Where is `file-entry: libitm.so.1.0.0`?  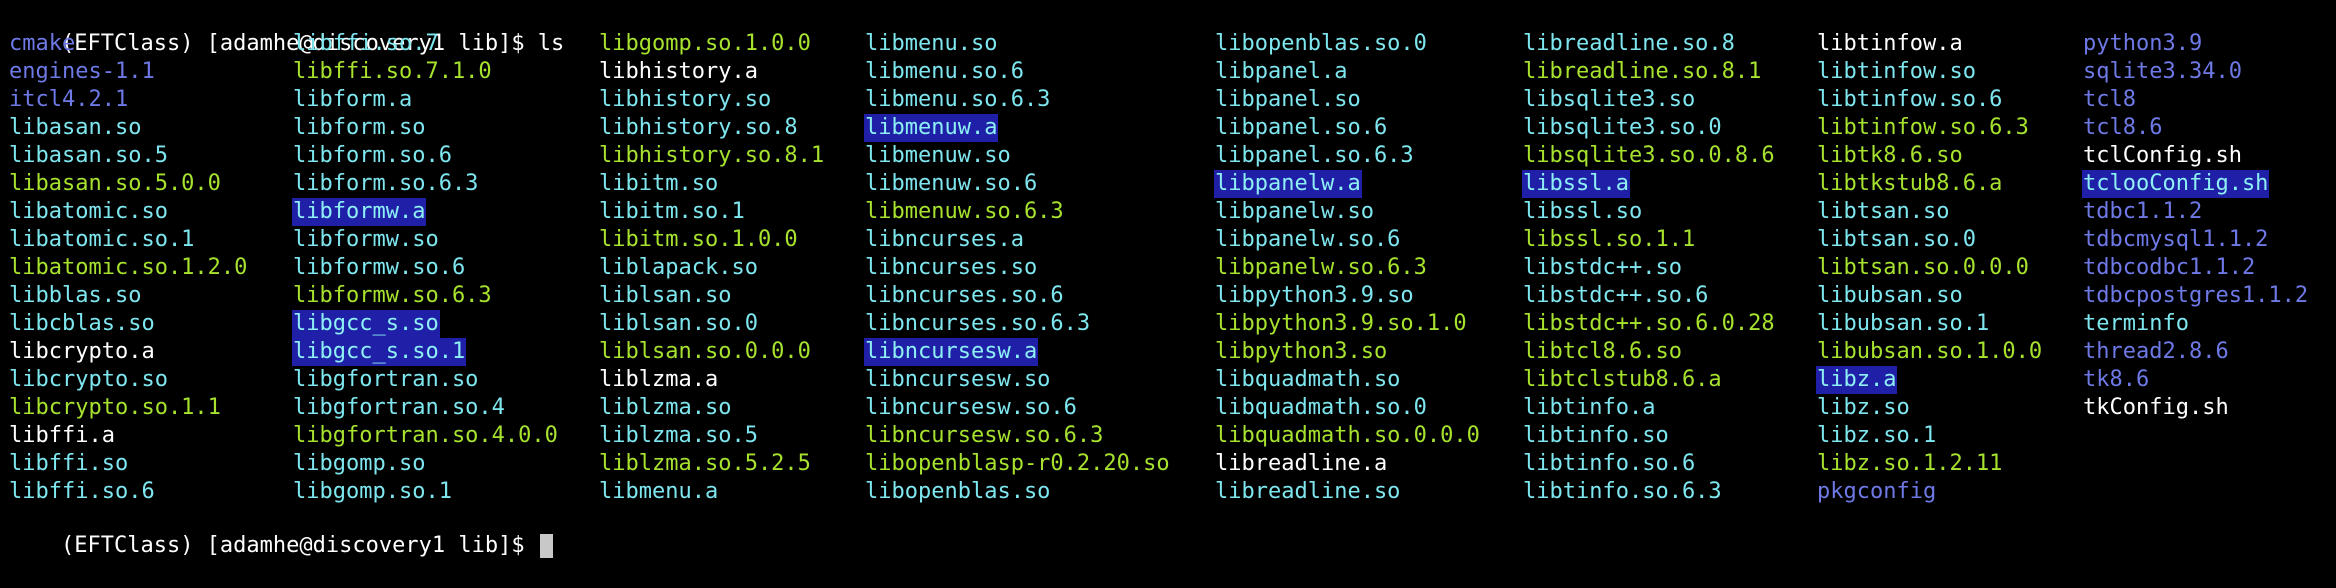 file-entry: libitm.so.1.0.0 is located at coordinates (698, 239).